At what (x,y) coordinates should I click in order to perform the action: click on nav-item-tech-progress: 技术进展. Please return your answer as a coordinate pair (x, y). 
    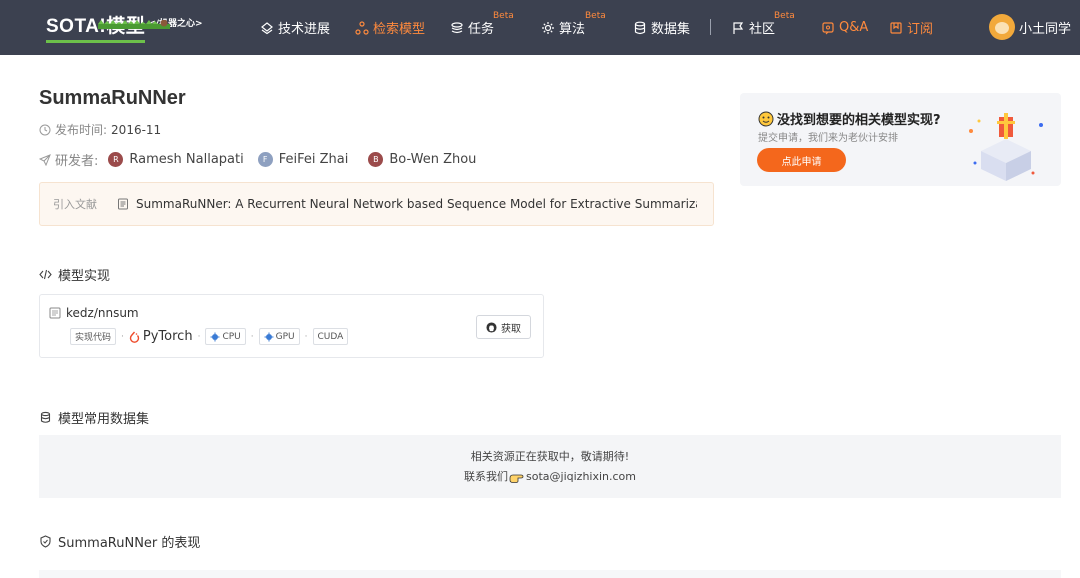
    Looking at the image, I should click on (295, 27).